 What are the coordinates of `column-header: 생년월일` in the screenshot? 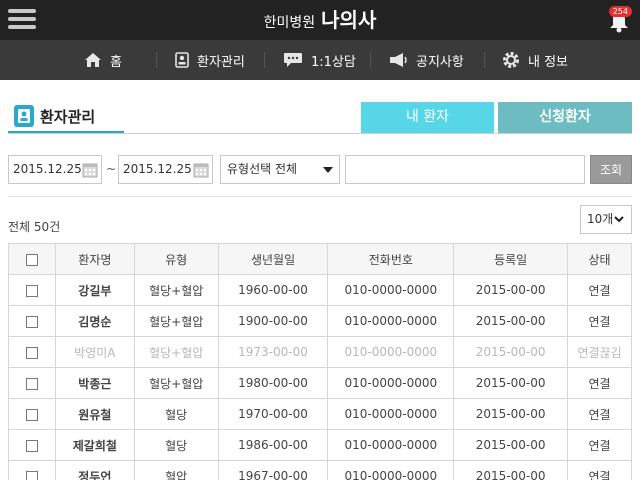 It's located at (273, 259).